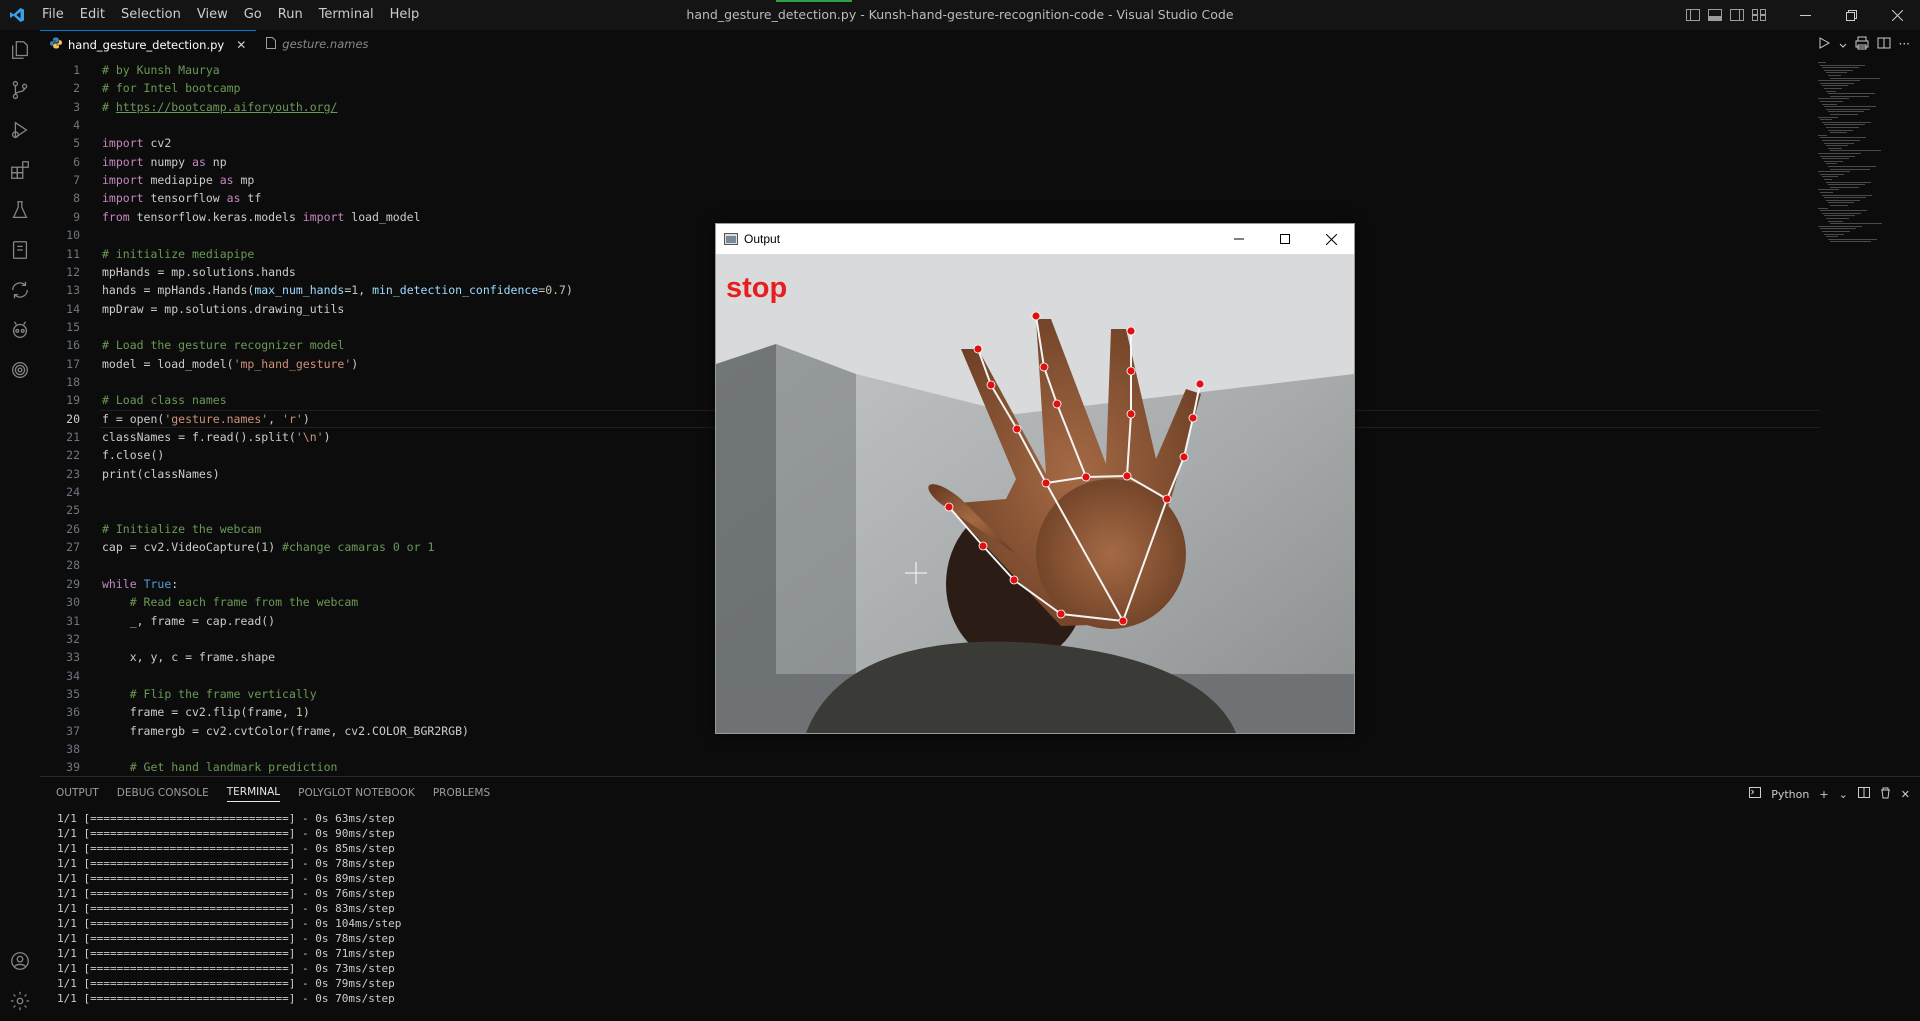  Describe the element at coordinates (241, 45) in the screenshot. I see `close-tab-icon: ✕` at that location.